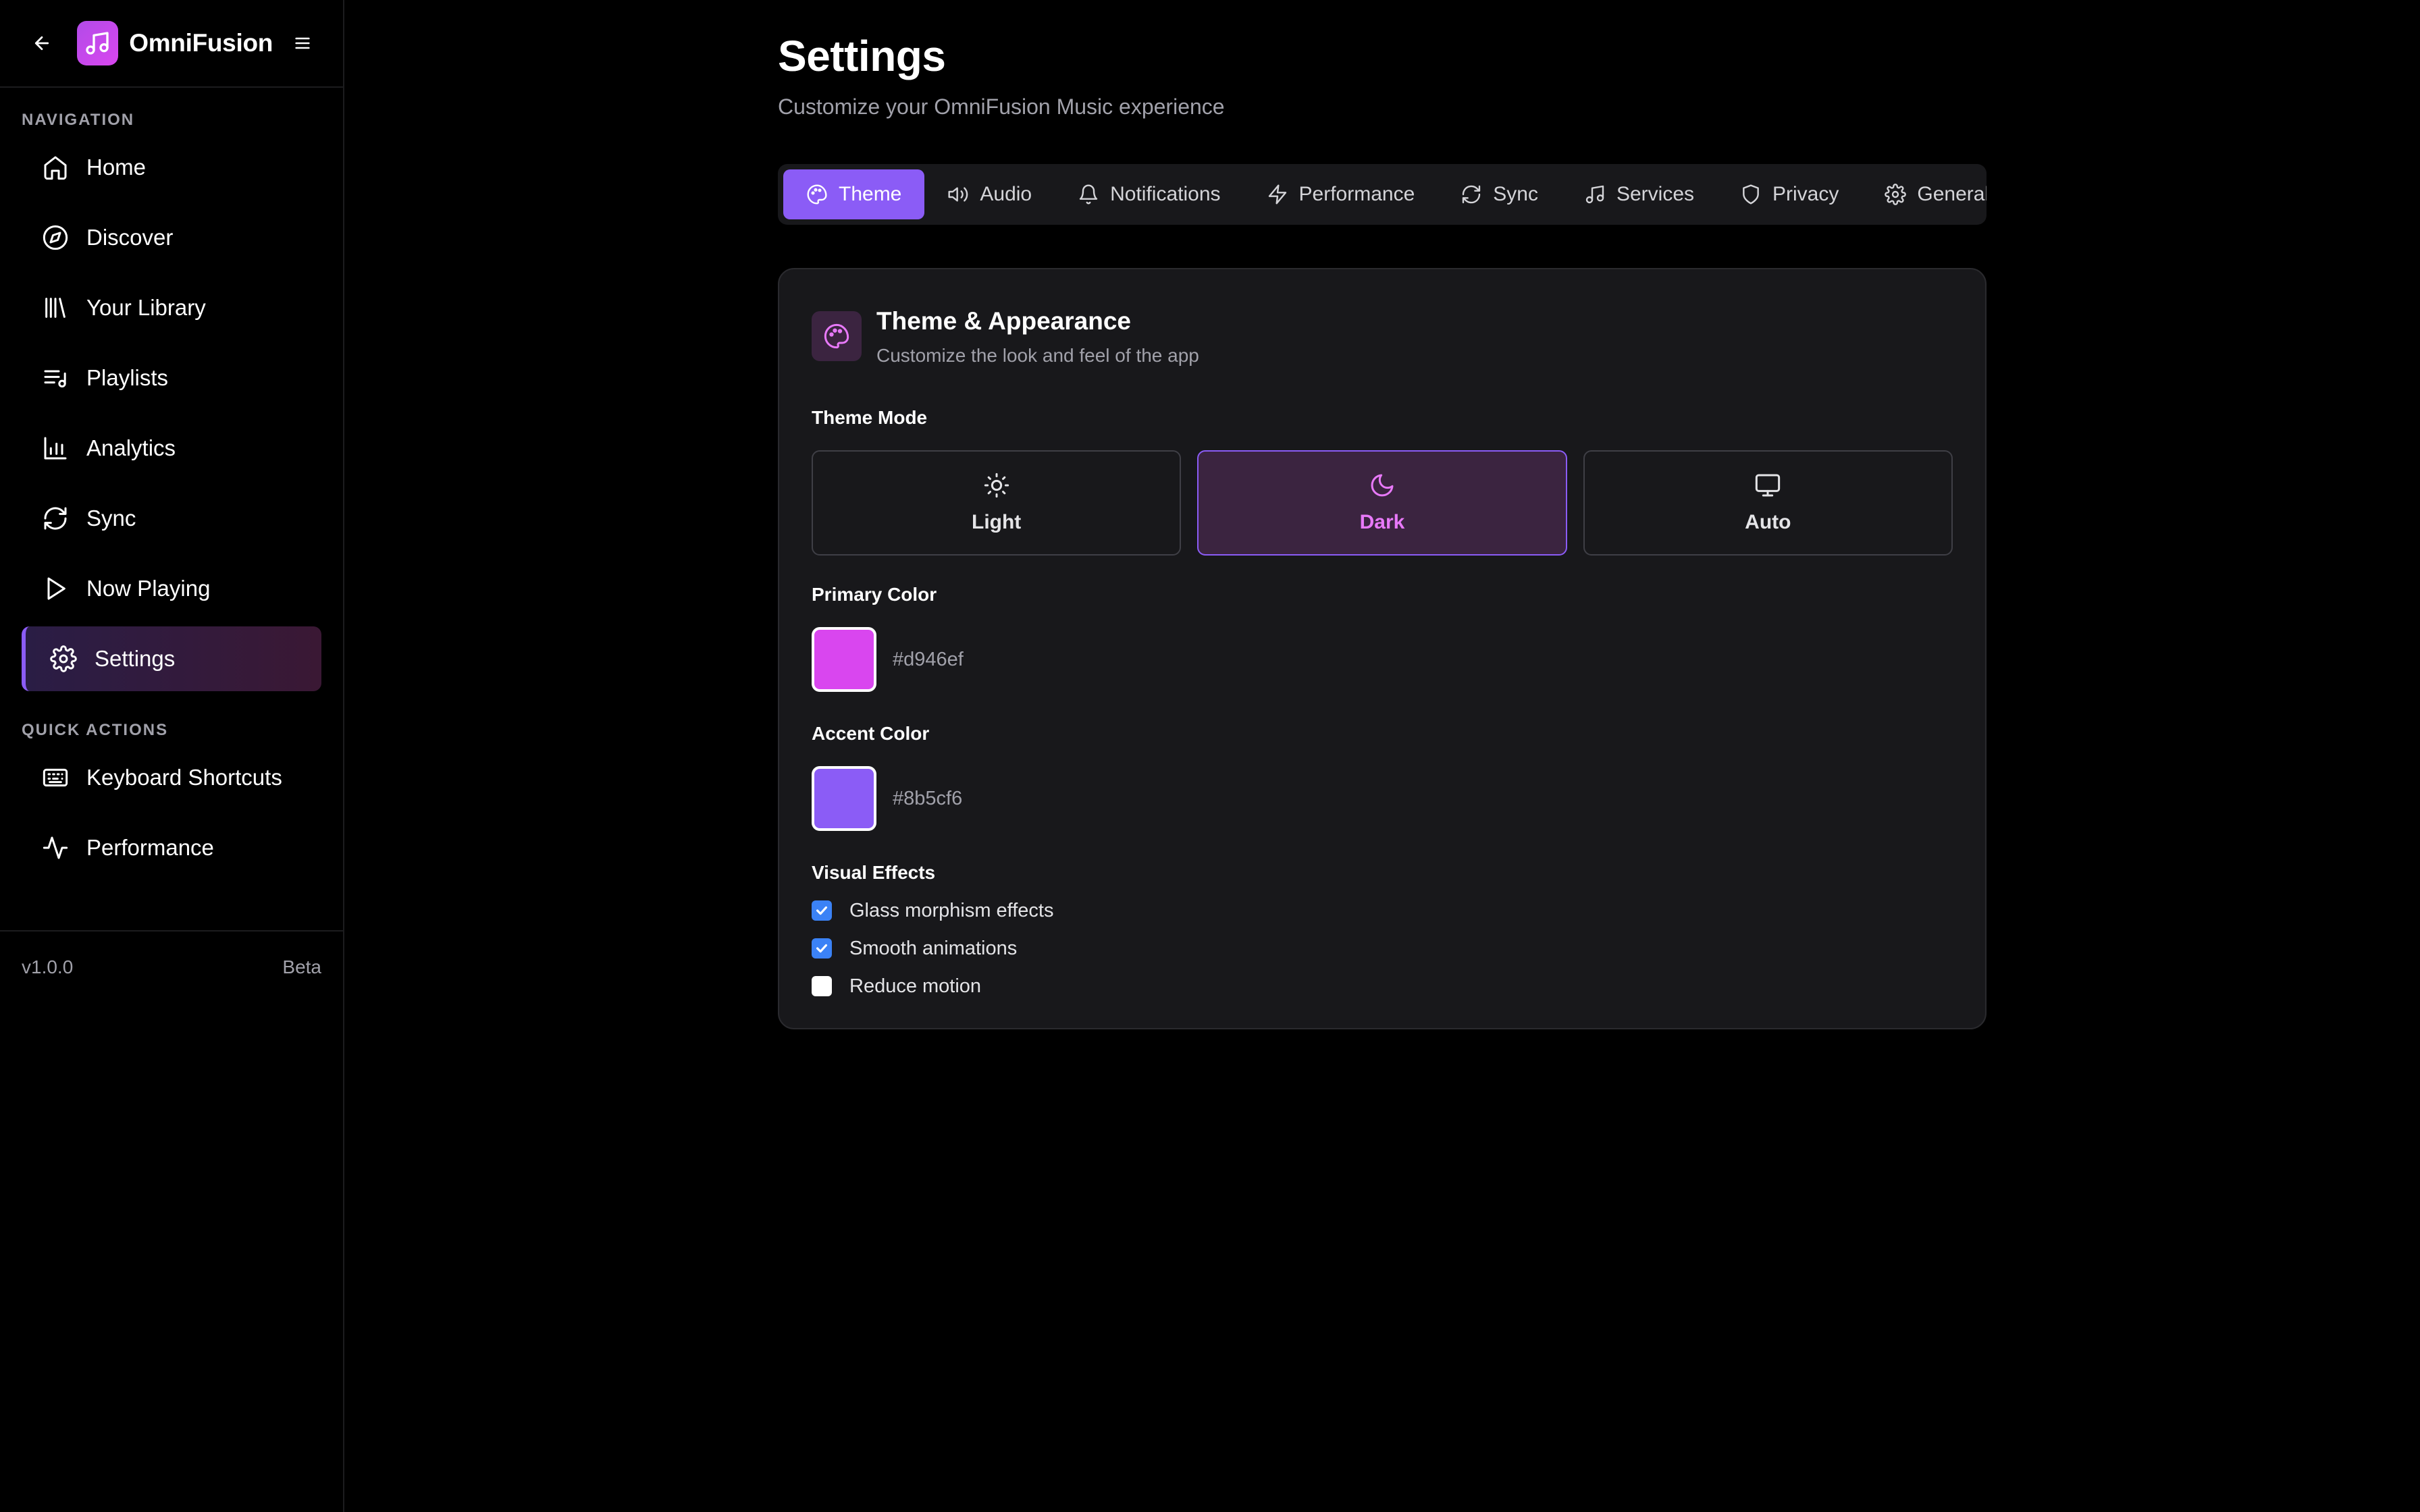 The height and width of the screenshot is (1512, 2420). I want to click on visual-effects-label: Visual Effects, so click(874, 873).